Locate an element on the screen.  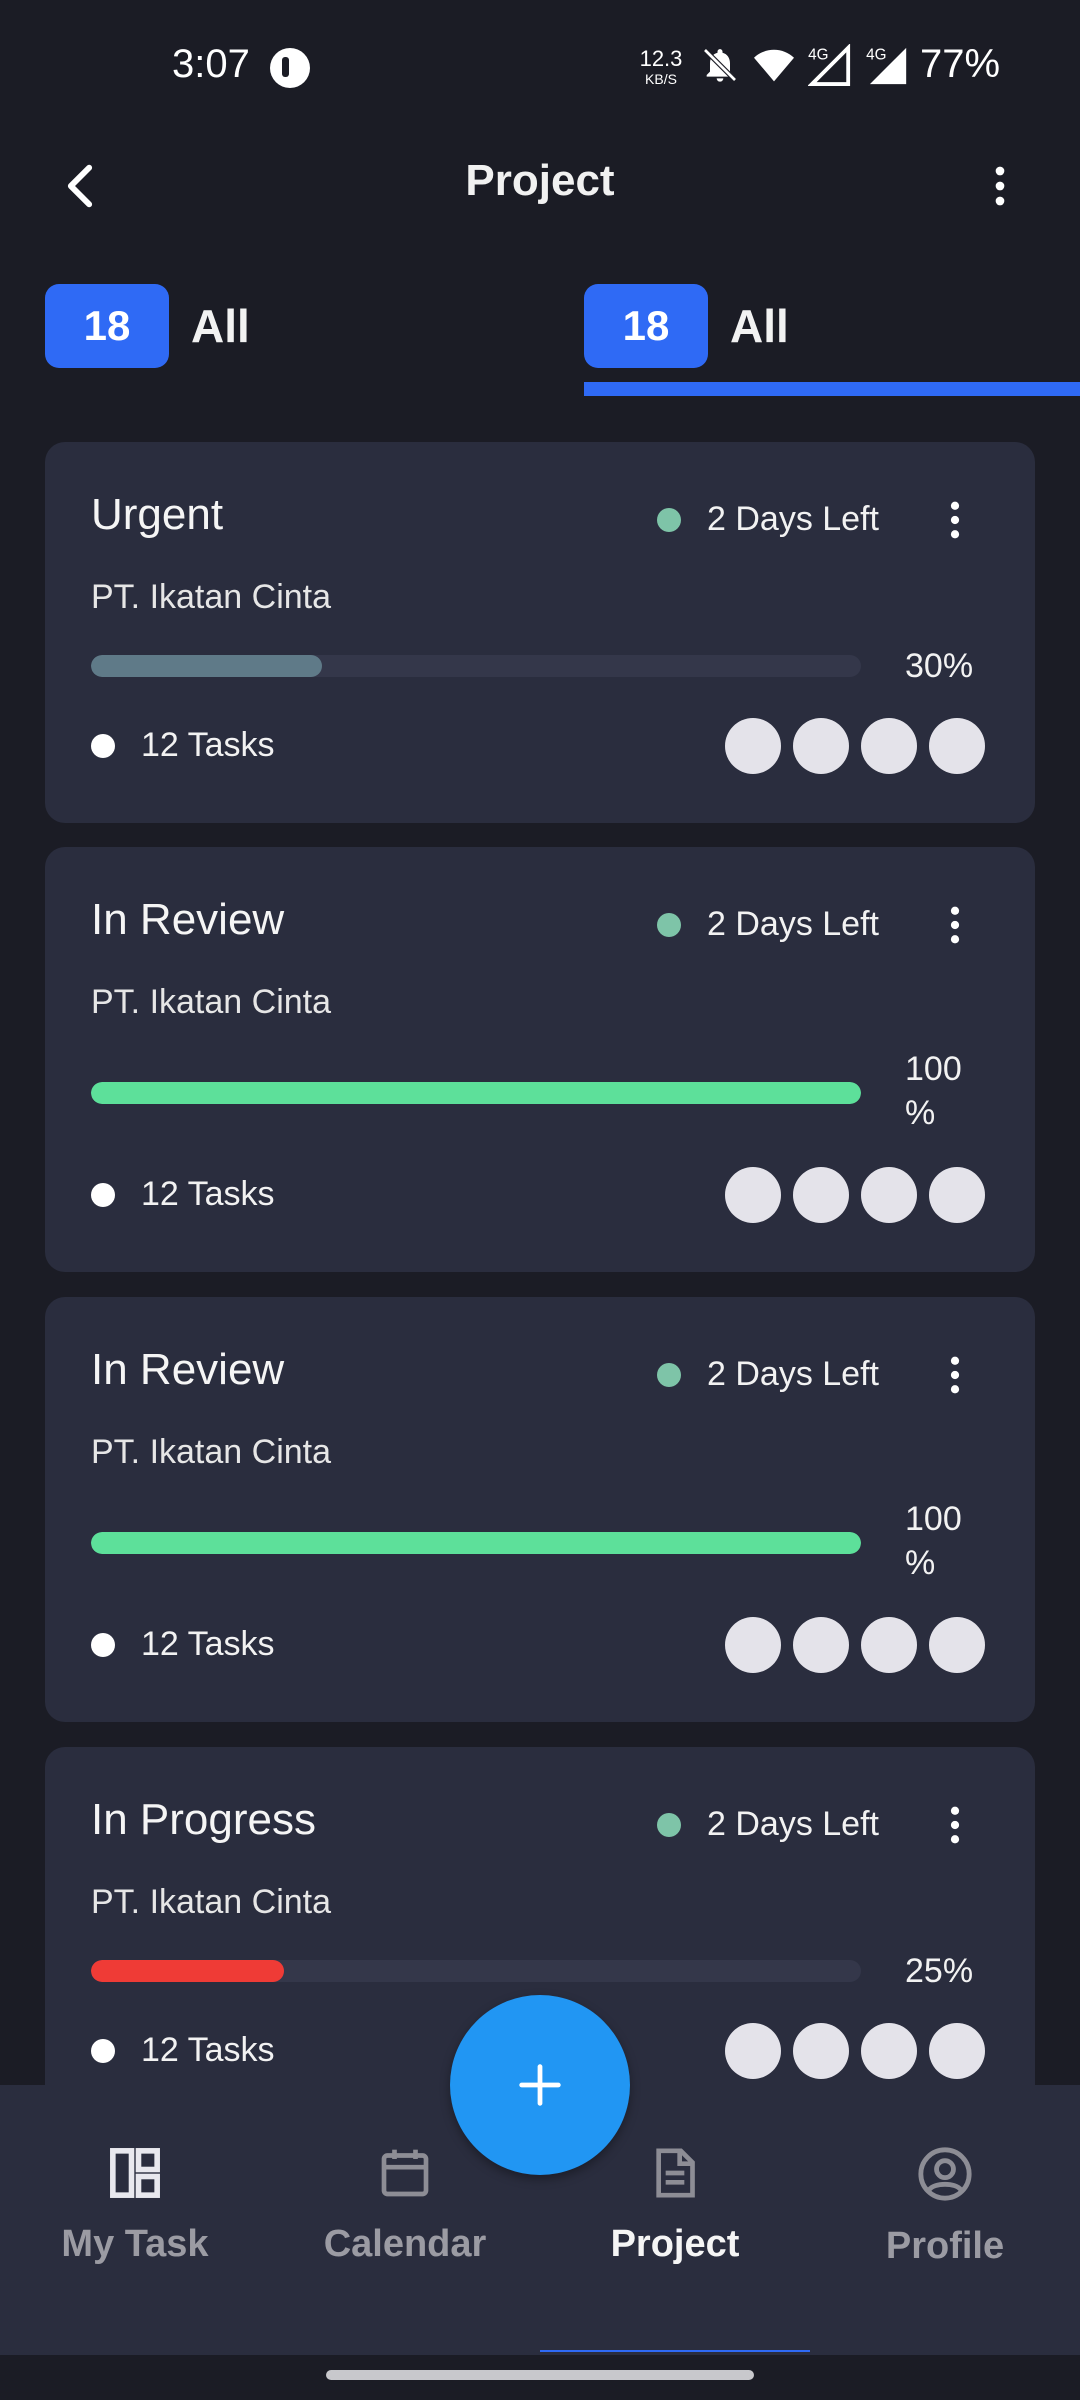
nav-label: Project is located at coordinates (675, 2244).